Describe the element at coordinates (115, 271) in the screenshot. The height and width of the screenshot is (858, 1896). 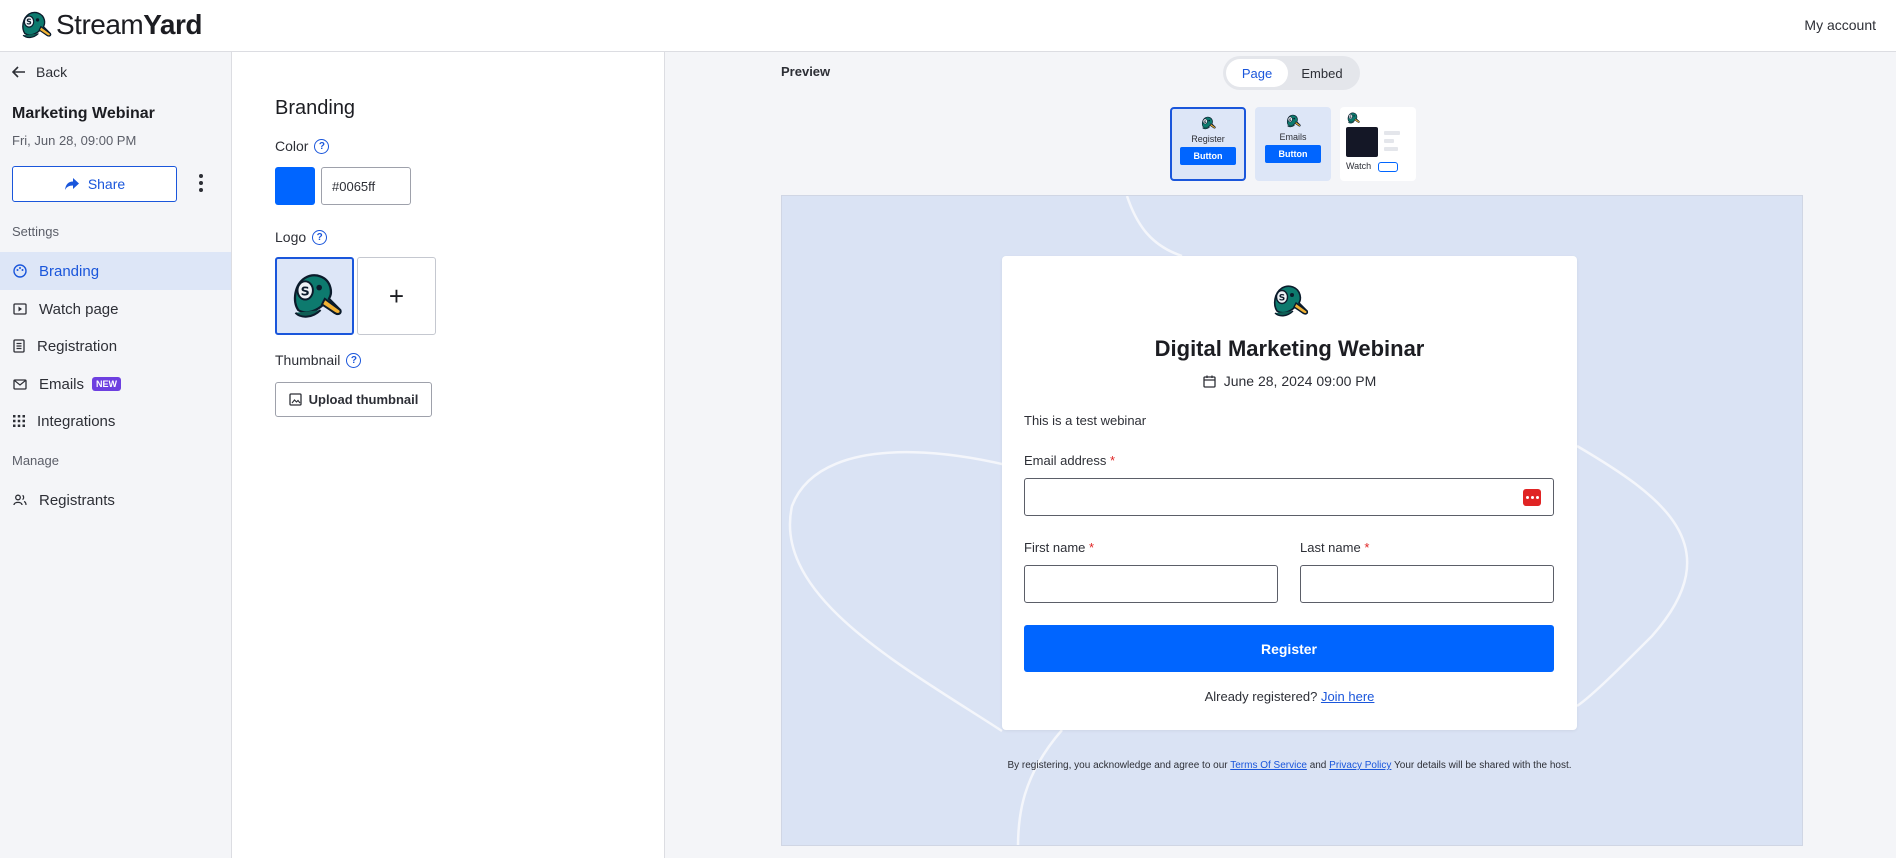
I see `sidebar-item-branding: Branding` at that location.